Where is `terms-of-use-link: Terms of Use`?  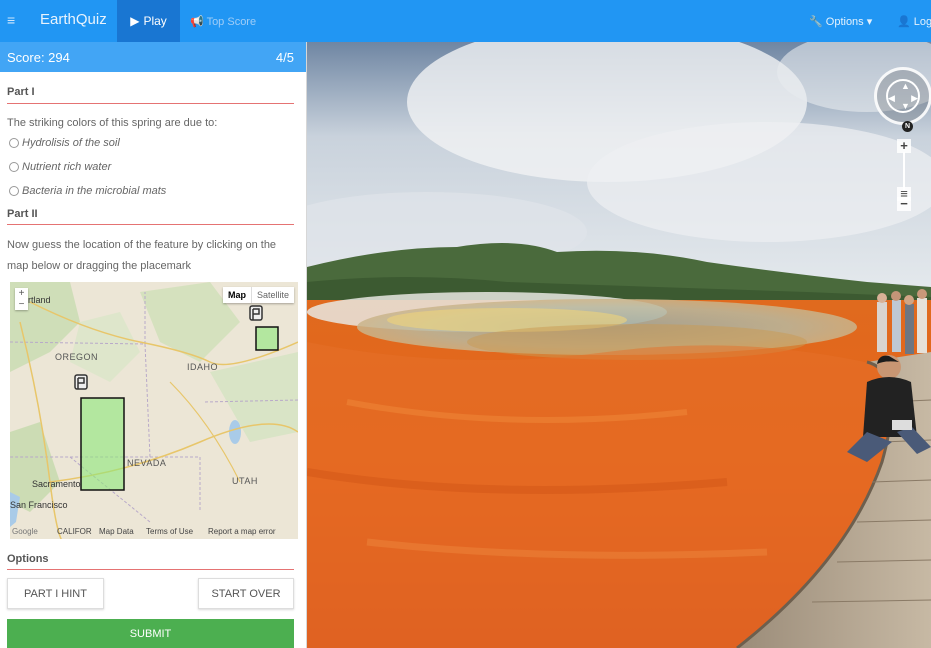
terms-of-use-link: Terms of Use is located at coordinates (169, 531).